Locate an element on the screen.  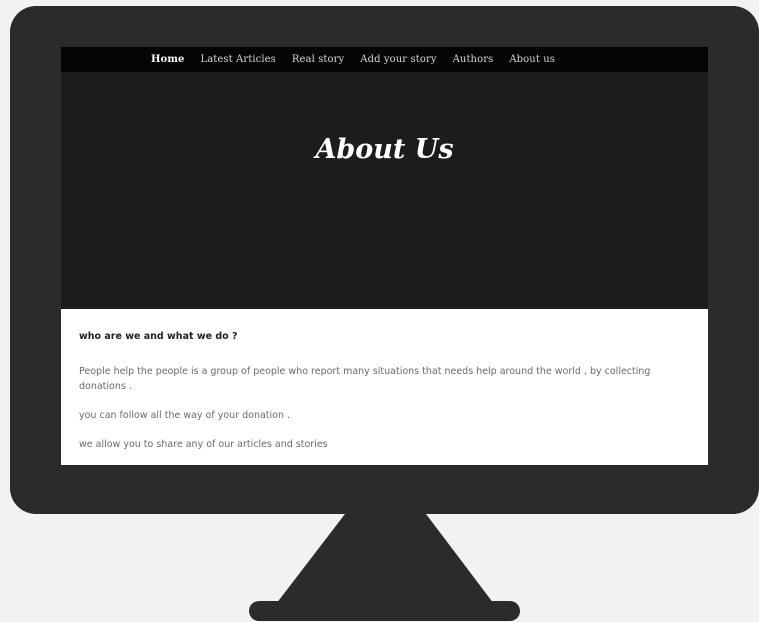
nav-home: Home is located at coordinates (167, 59).